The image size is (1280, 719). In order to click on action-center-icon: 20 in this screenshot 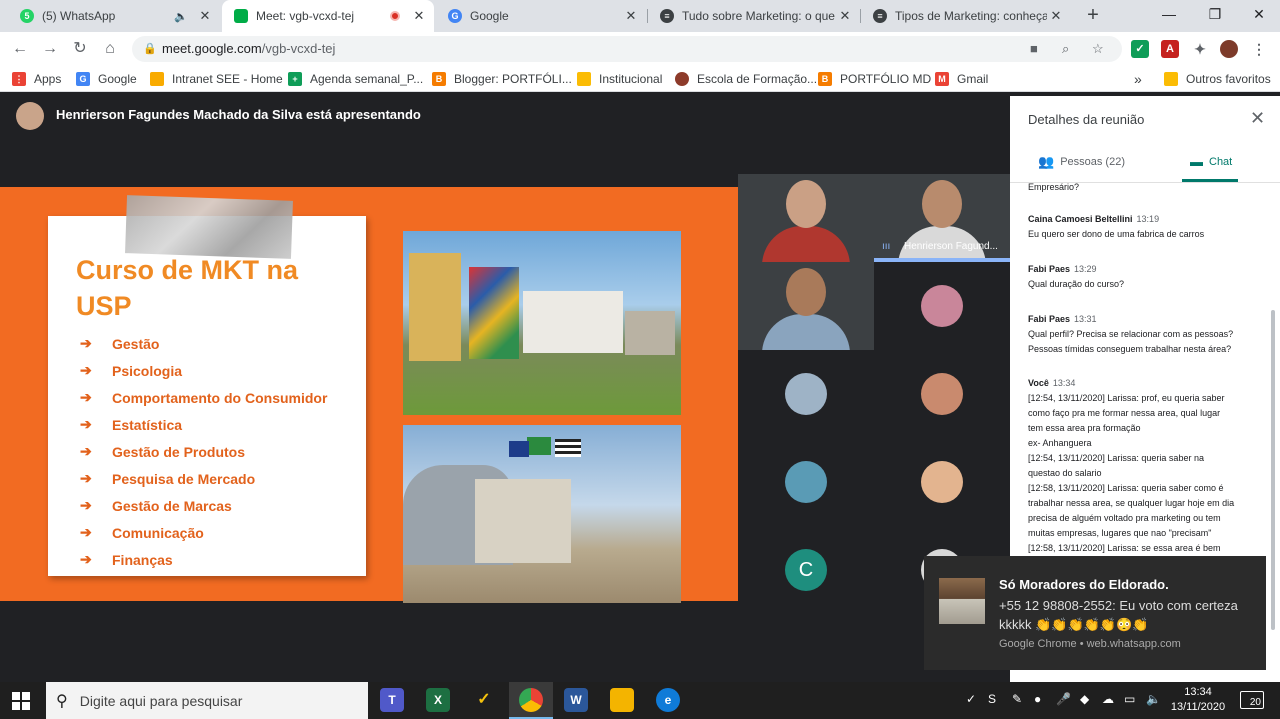, I will do `click(1252, 700)`.